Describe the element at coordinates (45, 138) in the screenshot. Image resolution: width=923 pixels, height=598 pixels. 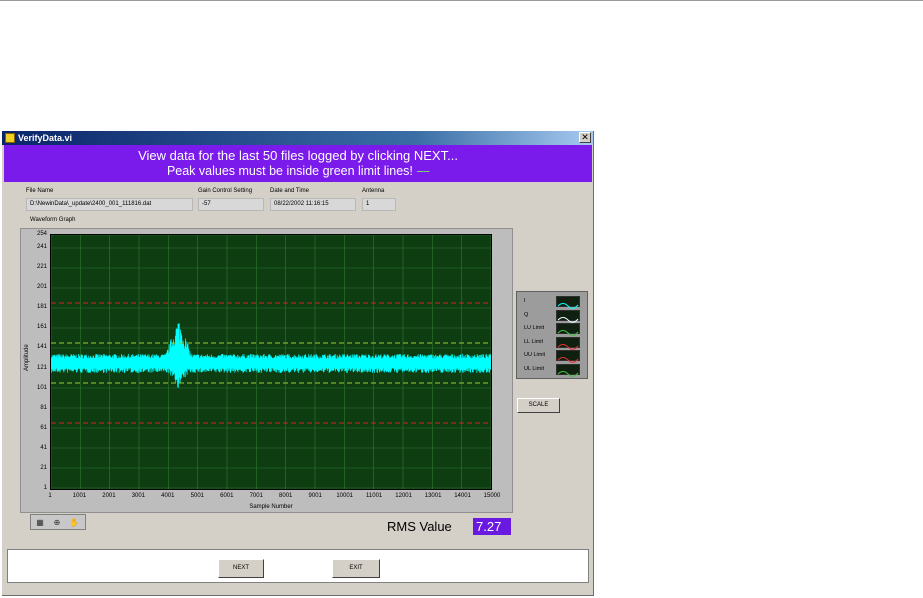
I see `window-title: VerifyData.vi` at that location.